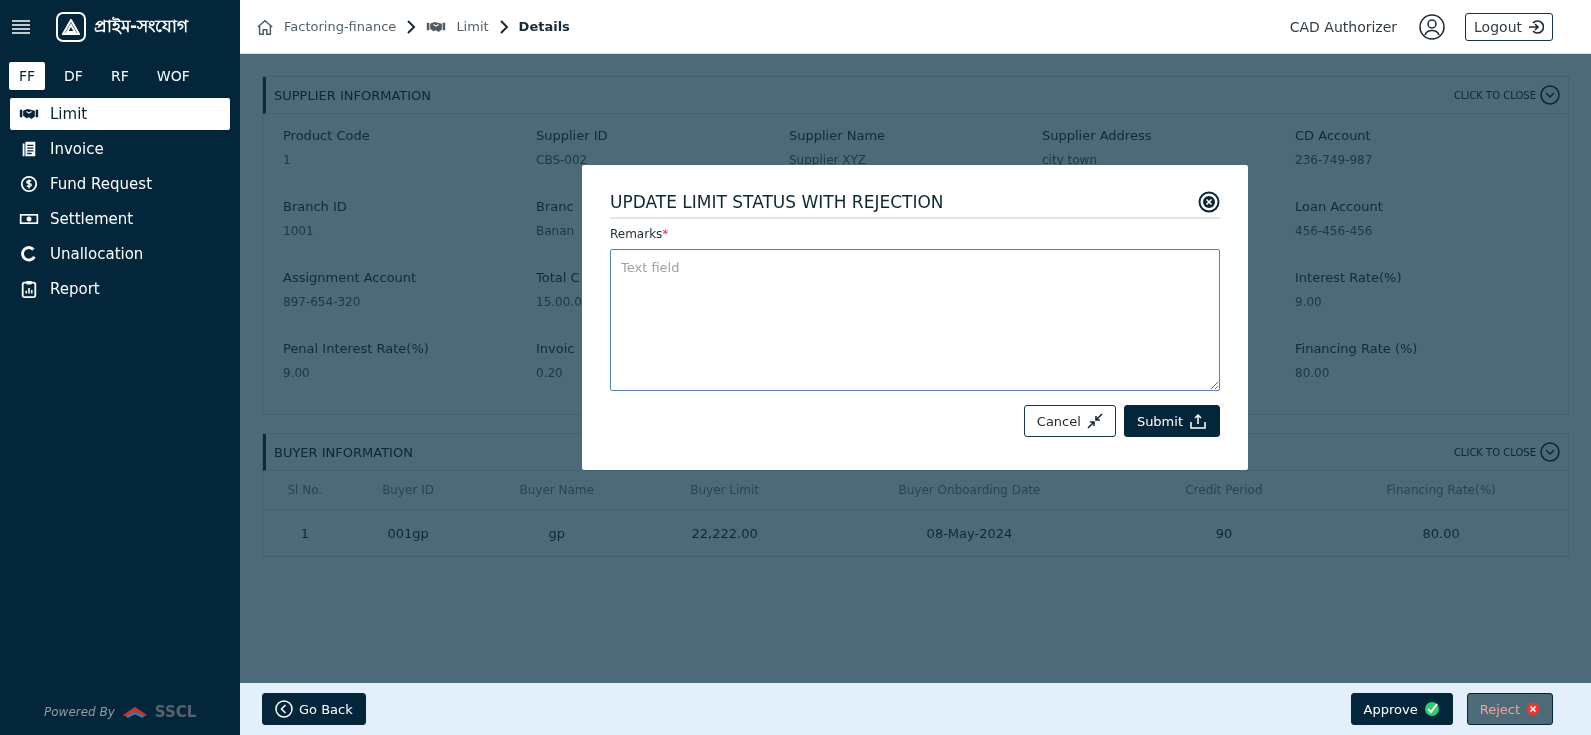 The height and width of the screenshot is (735, 1591). What do you see at coordinates (1209, 202) in the screenshot?
I see `close-icon` at bounding box center [1209, 202].